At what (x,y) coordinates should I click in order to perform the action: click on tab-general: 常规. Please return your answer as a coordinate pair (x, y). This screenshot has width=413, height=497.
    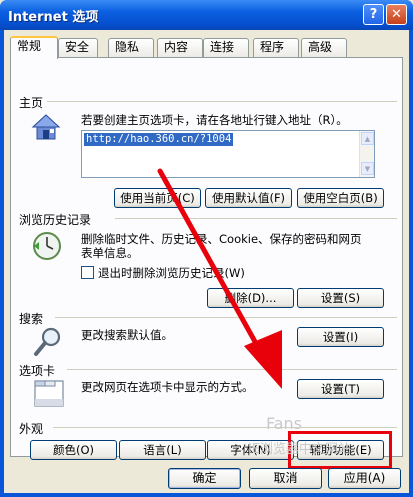
    Looking at the image, I should click on (34, 47).